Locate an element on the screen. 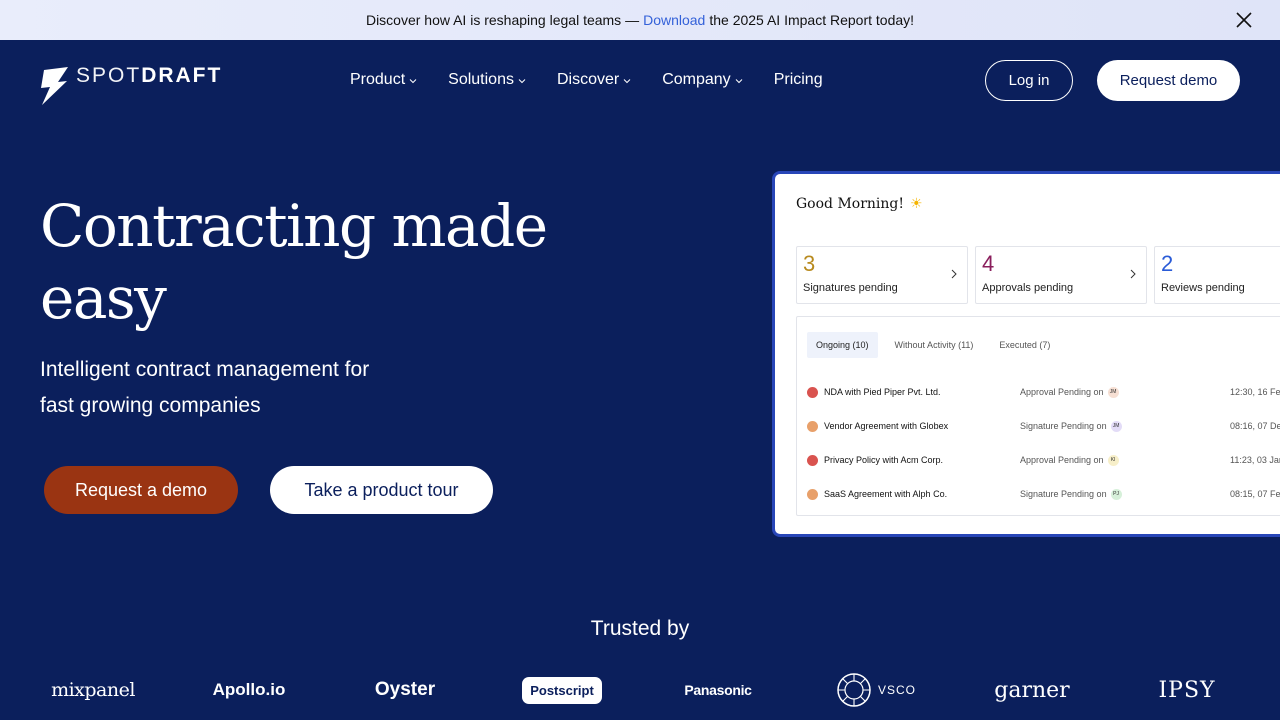  garner-logo: garner is located at coordinates (1032, 690).